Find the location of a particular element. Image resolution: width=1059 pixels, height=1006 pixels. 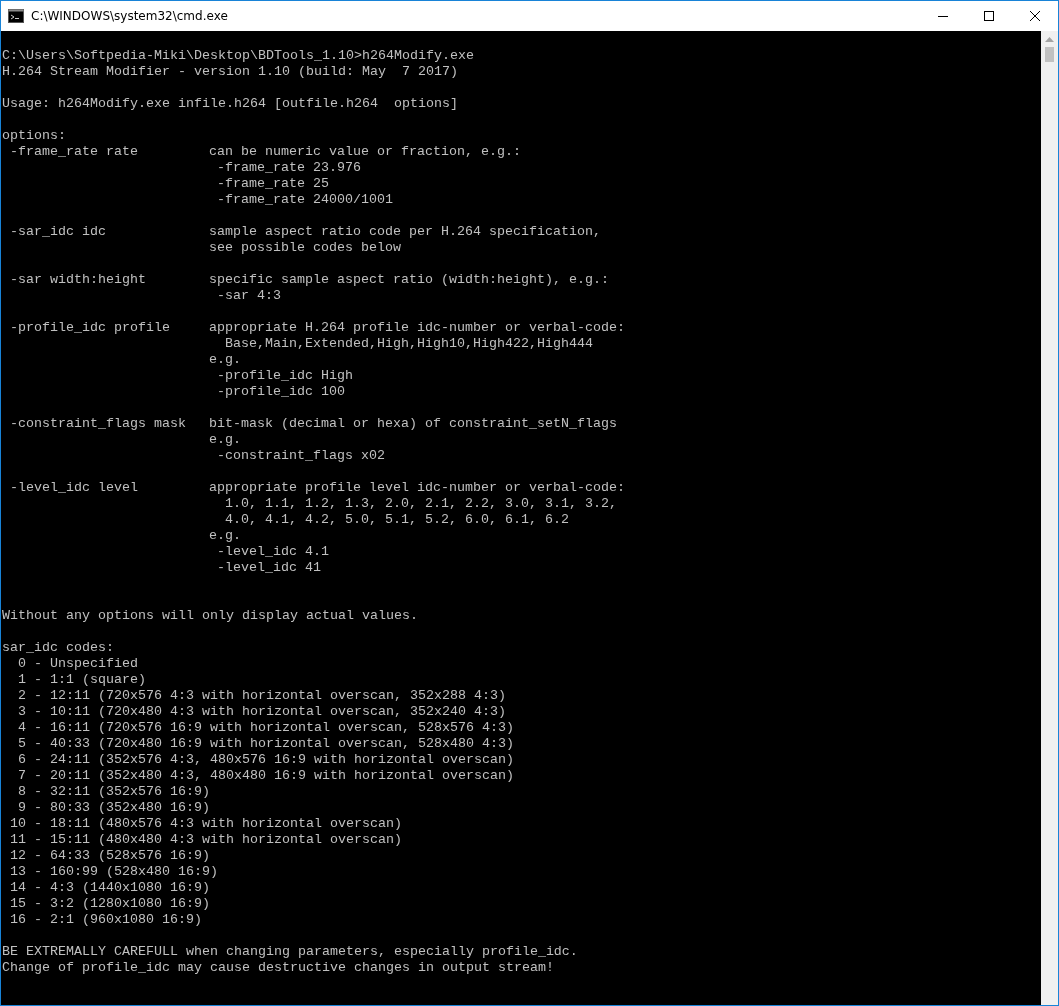

option-description: -frame_rate 23.976 is located at coordinates (288, 168).